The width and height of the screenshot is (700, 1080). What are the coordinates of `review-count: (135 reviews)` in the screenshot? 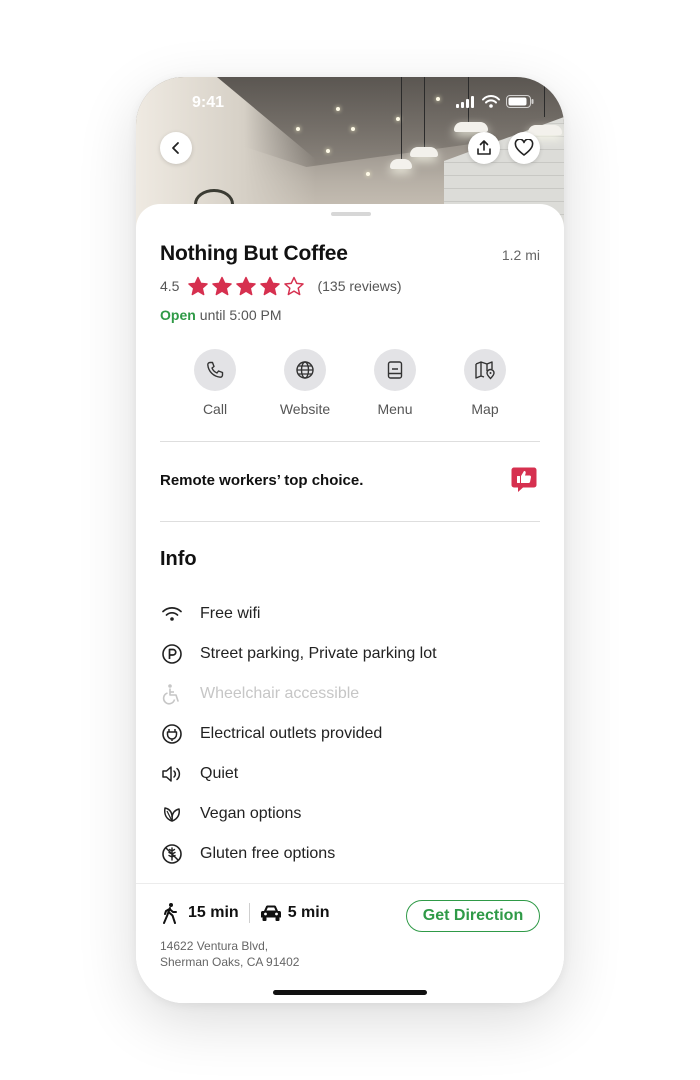 It's located at (359, 286).